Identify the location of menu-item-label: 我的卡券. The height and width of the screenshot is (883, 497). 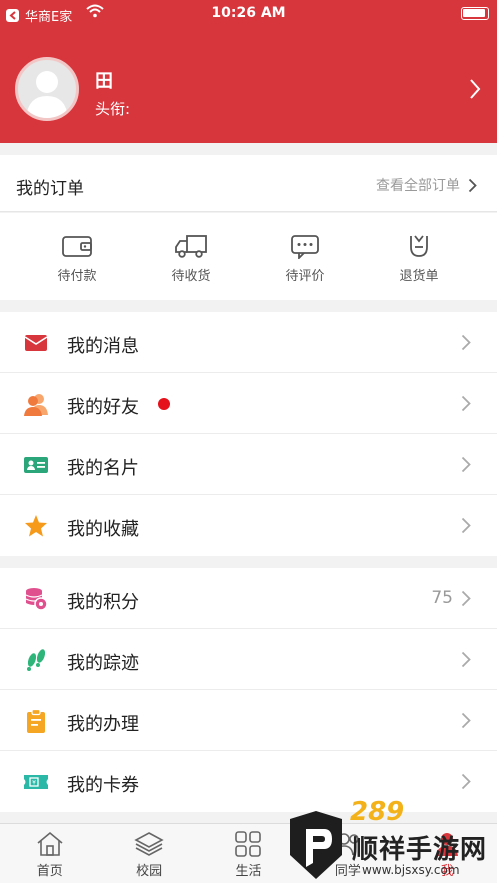
(103, 785).